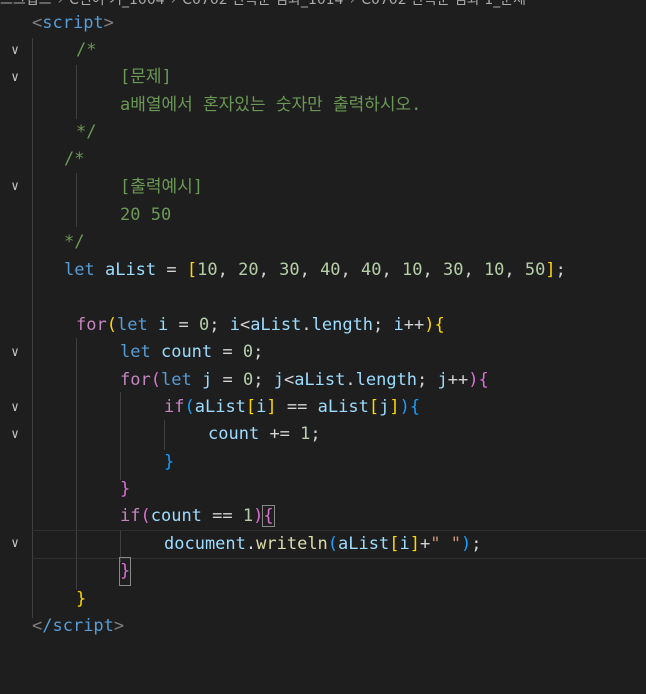 The image size is (646, 694). Describe the element at coordinates (323, 336) in the screenshot. I see `code-line: ∨ for(let i = 0; i<aList.length; i++){` at that location.